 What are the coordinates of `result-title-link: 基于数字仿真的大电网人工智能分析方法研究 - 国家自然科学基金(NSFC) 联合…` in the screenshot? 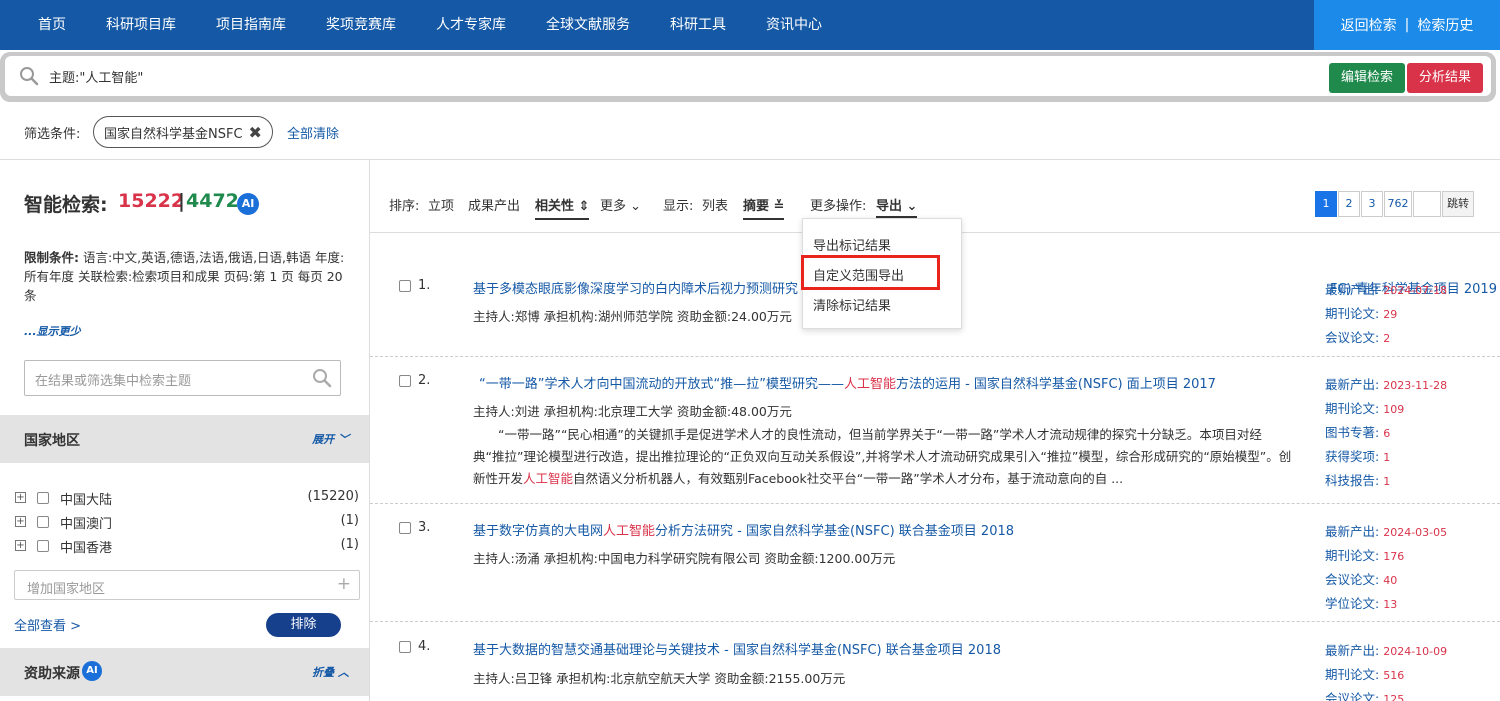 It's located at (743, 529).